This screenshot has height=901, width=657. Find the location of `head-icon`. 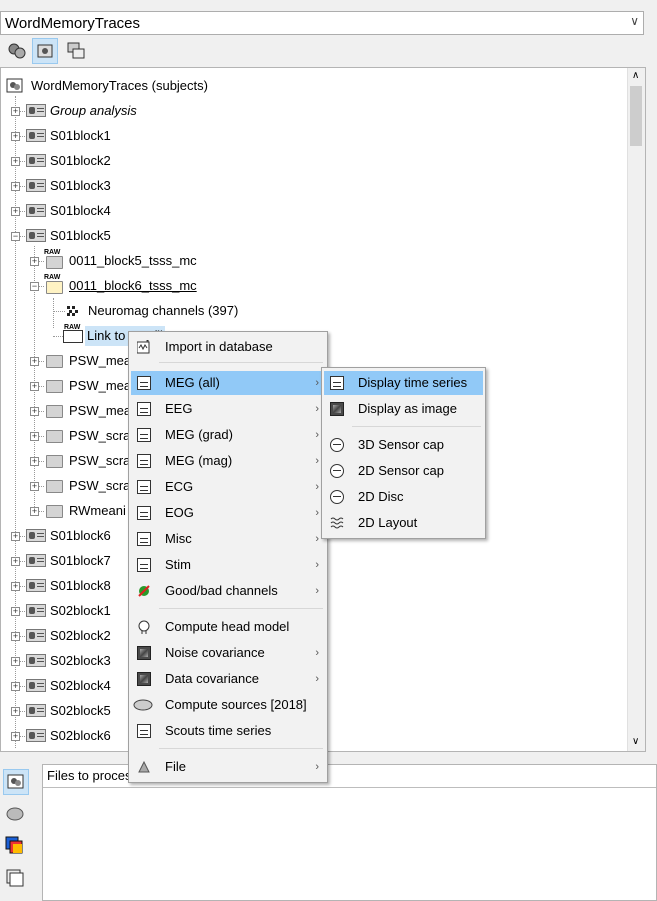

head-icon is located at coordinates (144, 627).